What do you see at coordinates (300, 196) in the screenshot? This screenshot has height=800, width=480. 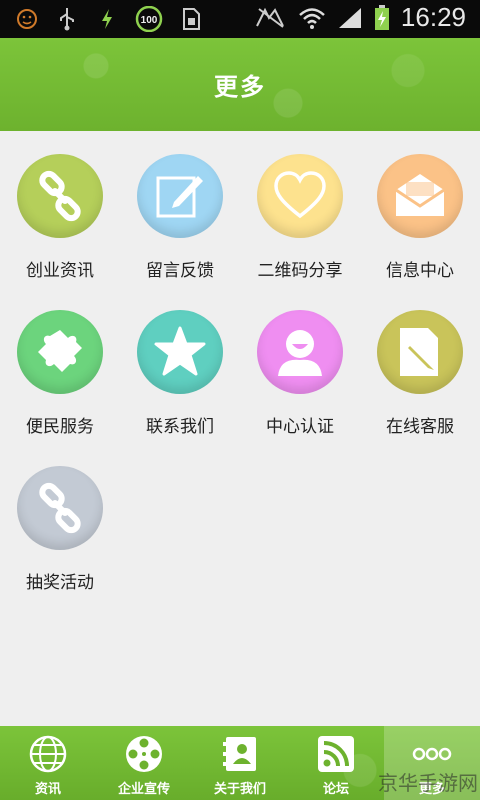 I see `heart-icon` at bounding box center [300, 196].